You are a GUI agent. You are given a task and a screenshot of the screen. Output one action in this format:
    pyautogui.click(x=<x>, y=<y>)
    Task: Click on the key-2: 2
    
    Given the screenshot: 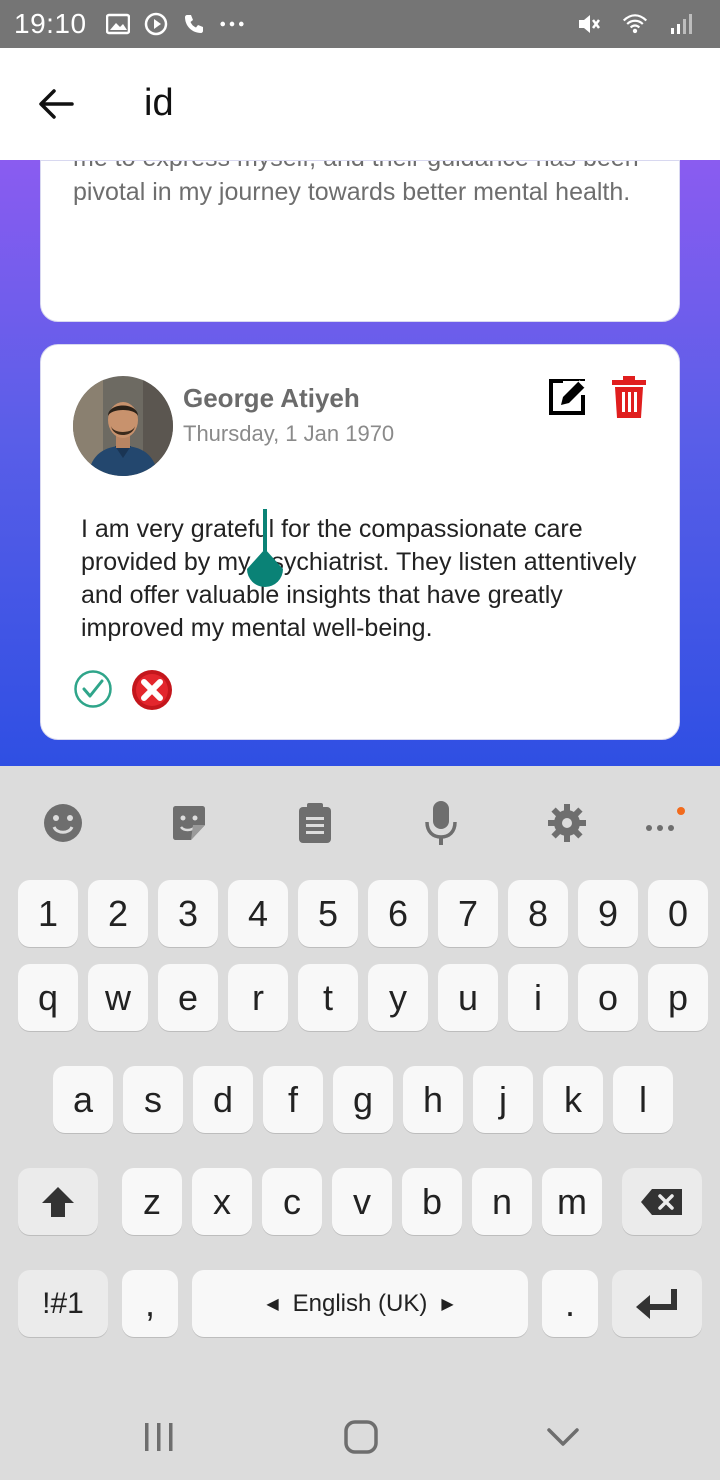 What is the action you would take?
    pyautogui.click(x=118, y=913)
    